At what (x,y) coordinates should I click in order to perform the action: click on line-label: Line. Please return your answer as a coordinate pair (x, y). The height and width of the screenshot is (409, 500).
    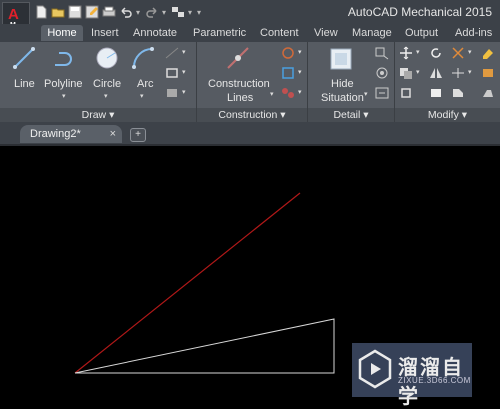
    Looking at the image, I should click on (24, 84).